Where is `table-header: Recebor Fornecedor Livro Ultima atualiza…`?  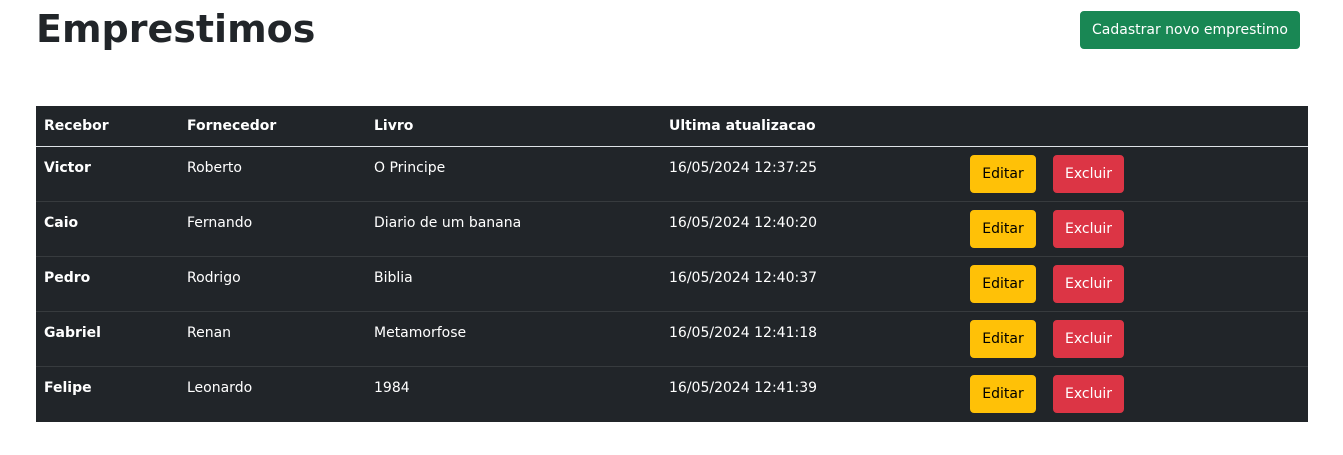
table-header: Recebor Fornecedor Livro Ultima atualiza… is located at coordinates (672, 126).